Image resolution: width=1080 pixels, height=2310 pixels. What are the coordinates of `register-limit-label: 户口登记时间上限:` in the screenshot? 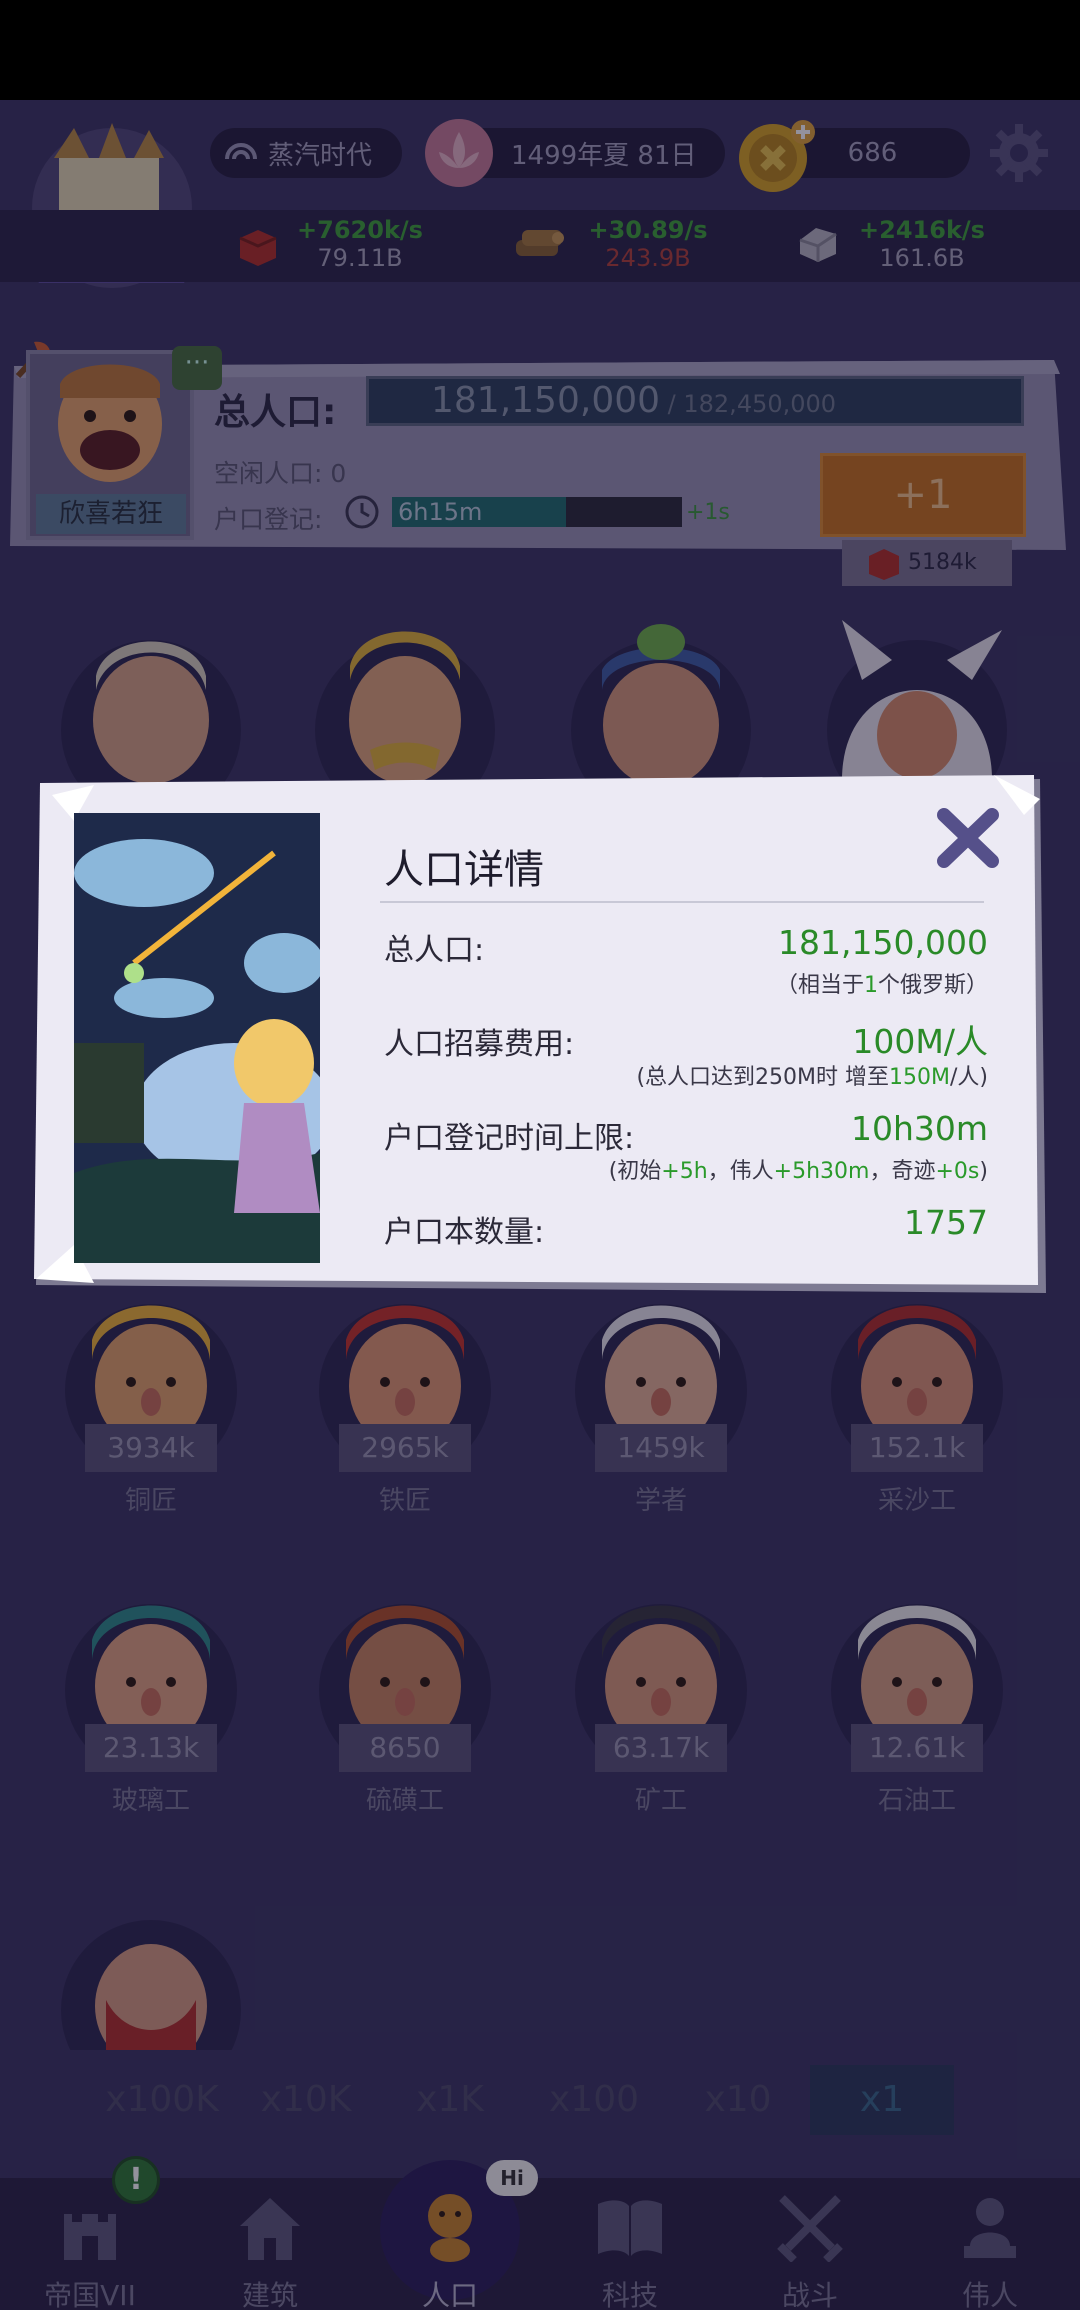 It's located at (509, 1138).